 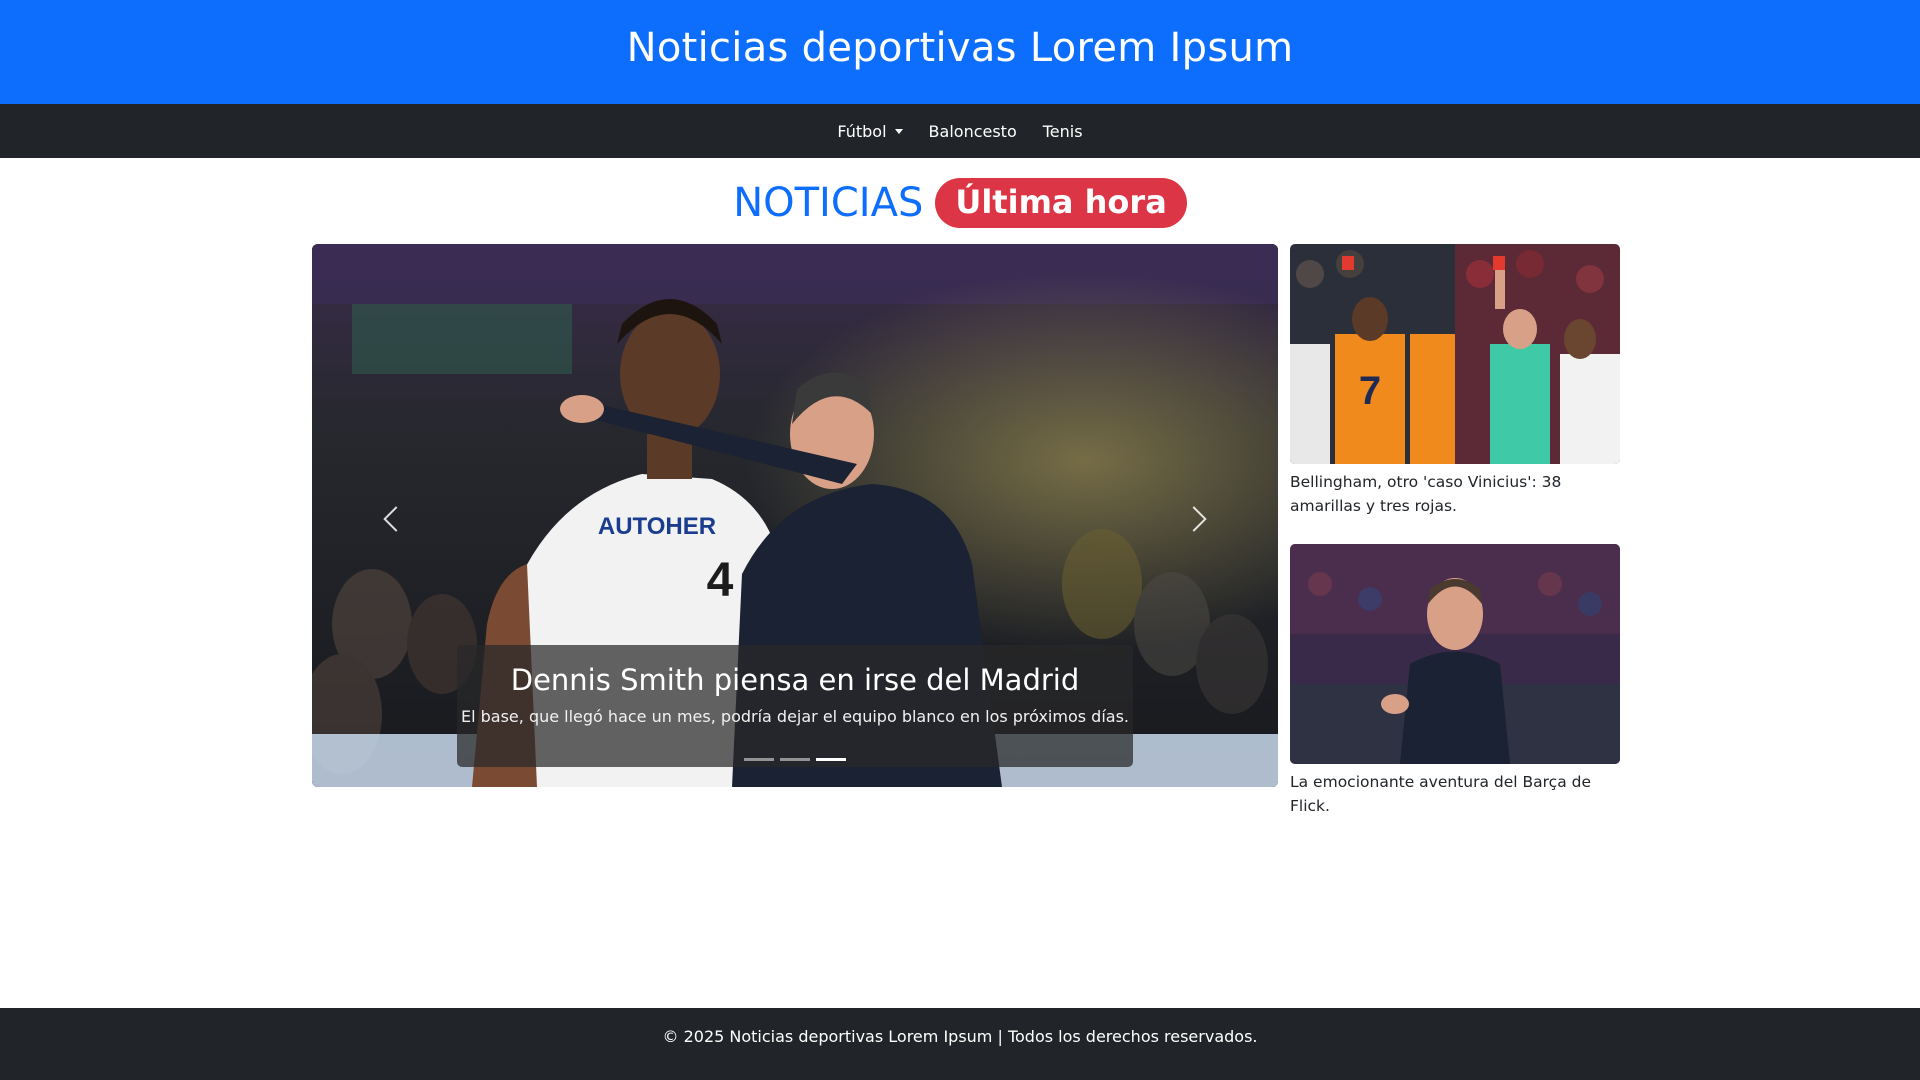 What do you see at coordinates (898, 131) in the screenshot?
I see `caret-down-icon` at bounding box center [898, 131].